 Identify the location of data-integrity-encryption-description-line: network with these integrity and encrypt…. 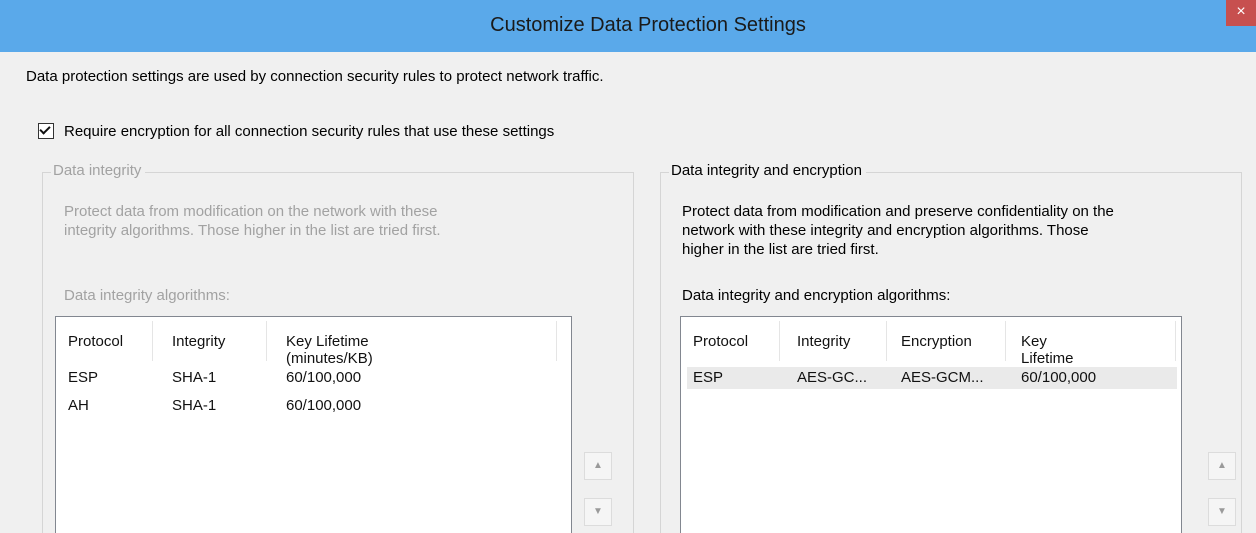
(885, 230).